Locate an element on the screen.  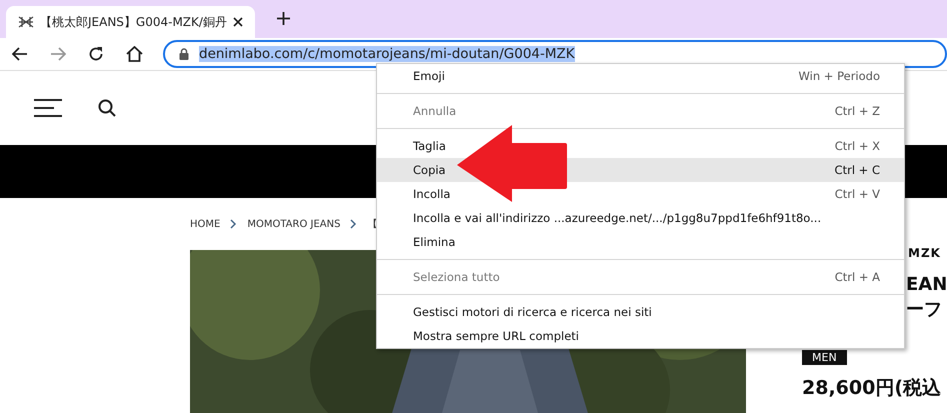
tab-title: 【桃太郎JEANS】G004-MZK/銅丹 is located at coordinates (133, 22).